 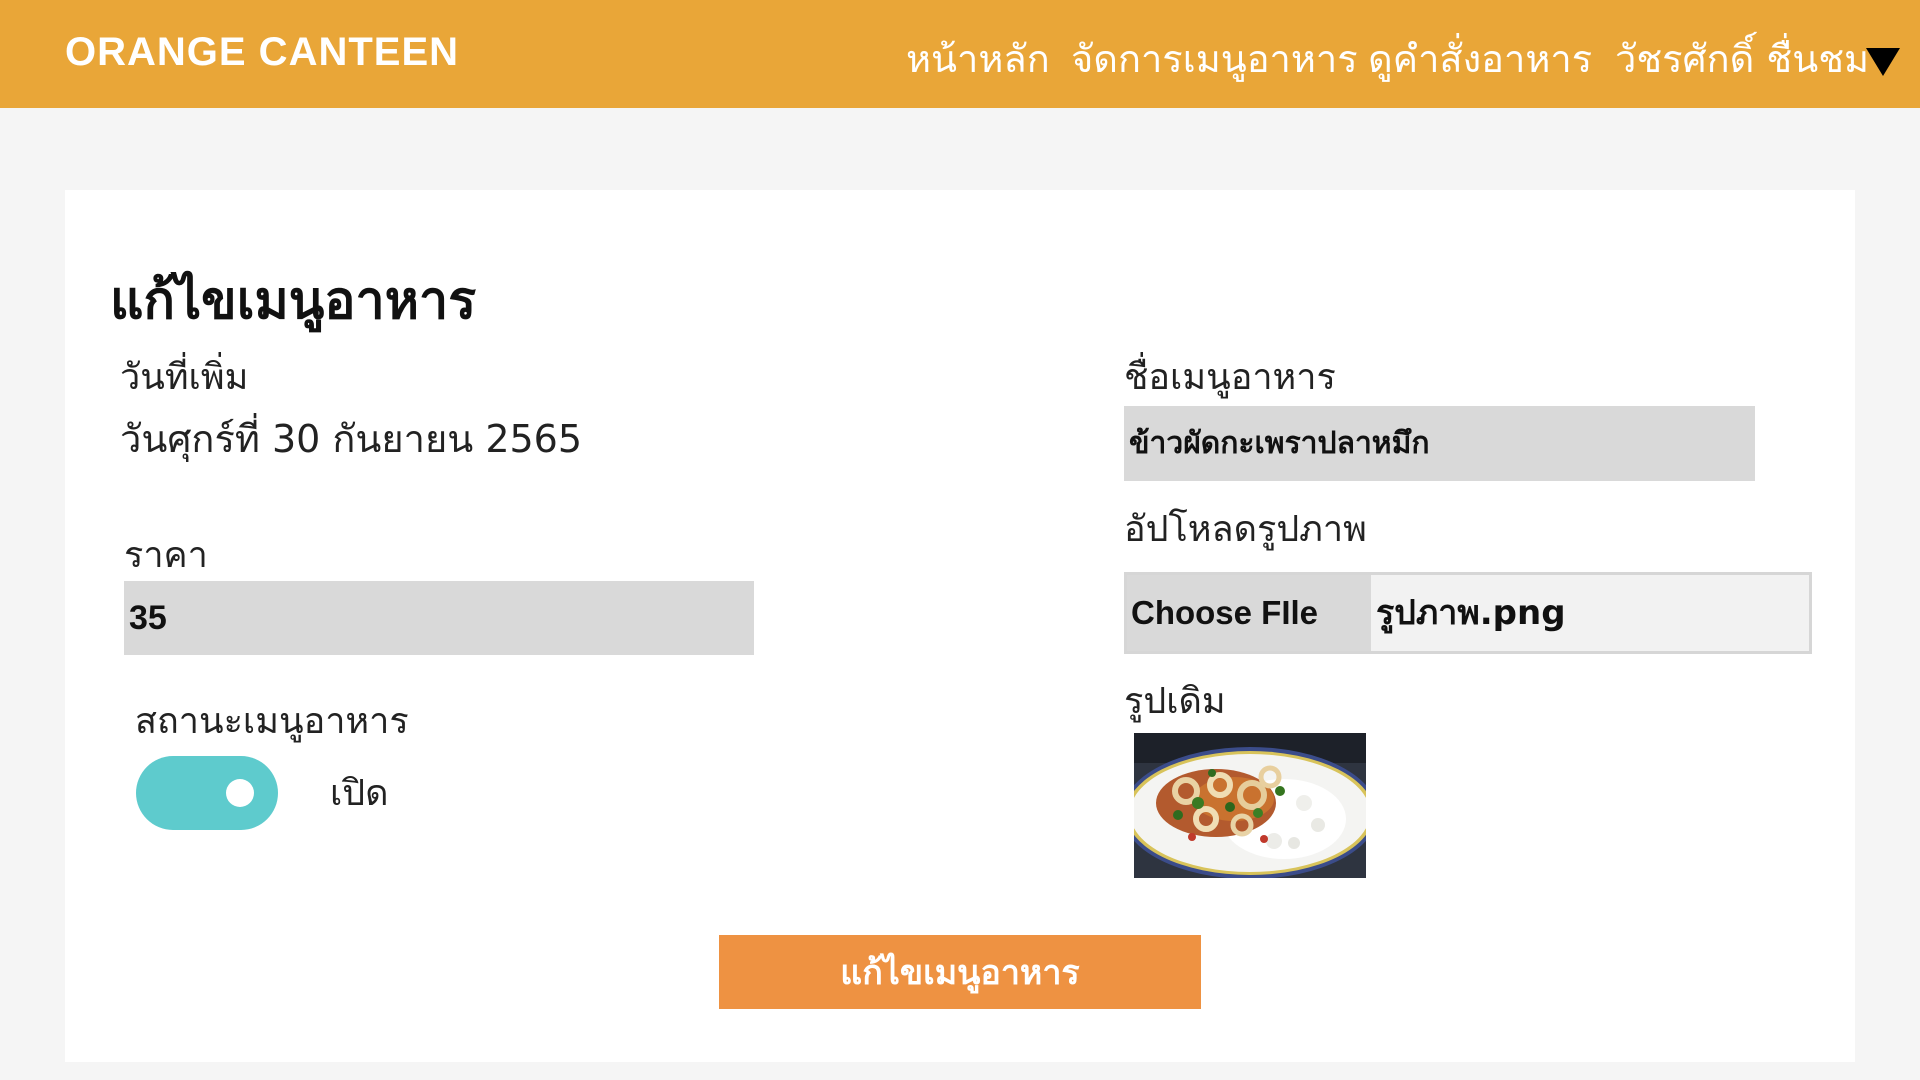 What do you see at coordinates (351, 439) in the screenshot?
I see `date-added-value: วันศุกร์ที่ 30 กันยายน 2565` at bounding box center [351, 439].